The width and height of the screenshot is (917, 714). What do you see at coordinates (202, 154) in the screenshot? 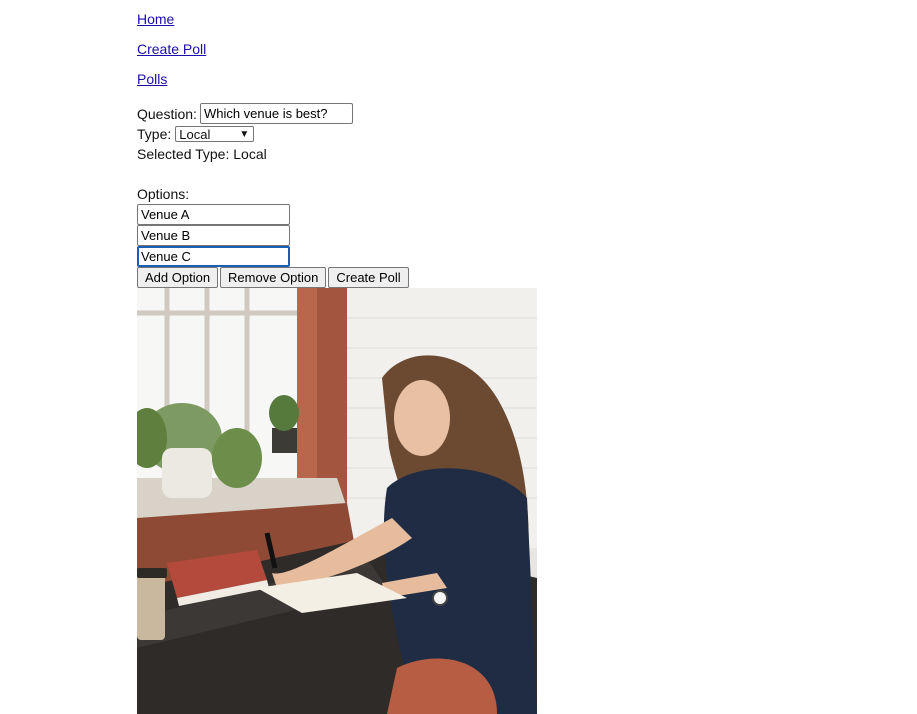
I see `selected-type-text: Selected Type: Local` at bounding box center [202, 154].